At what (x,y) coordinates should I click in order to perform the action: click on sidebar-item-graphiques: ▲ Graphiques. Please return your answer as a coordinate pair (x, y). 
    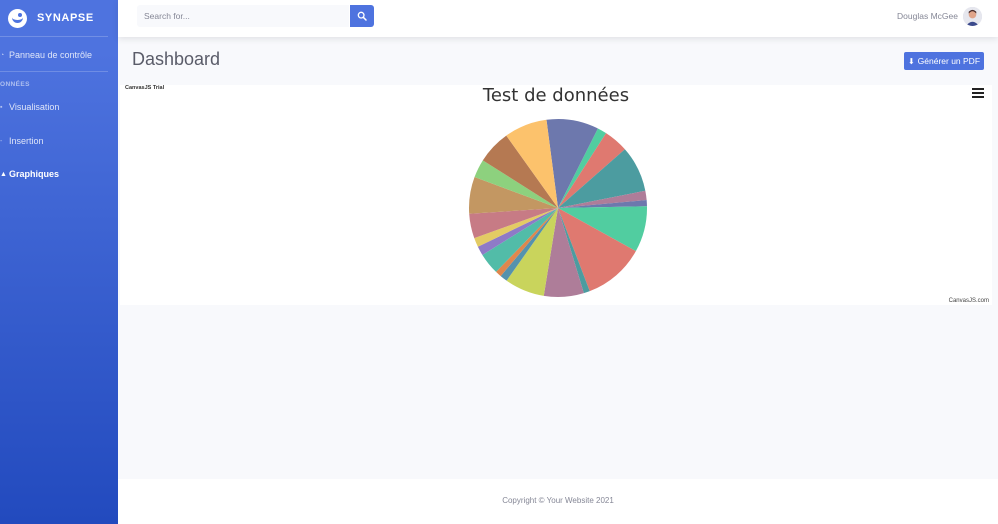
    Looking at the image, I should click on (59, 174).